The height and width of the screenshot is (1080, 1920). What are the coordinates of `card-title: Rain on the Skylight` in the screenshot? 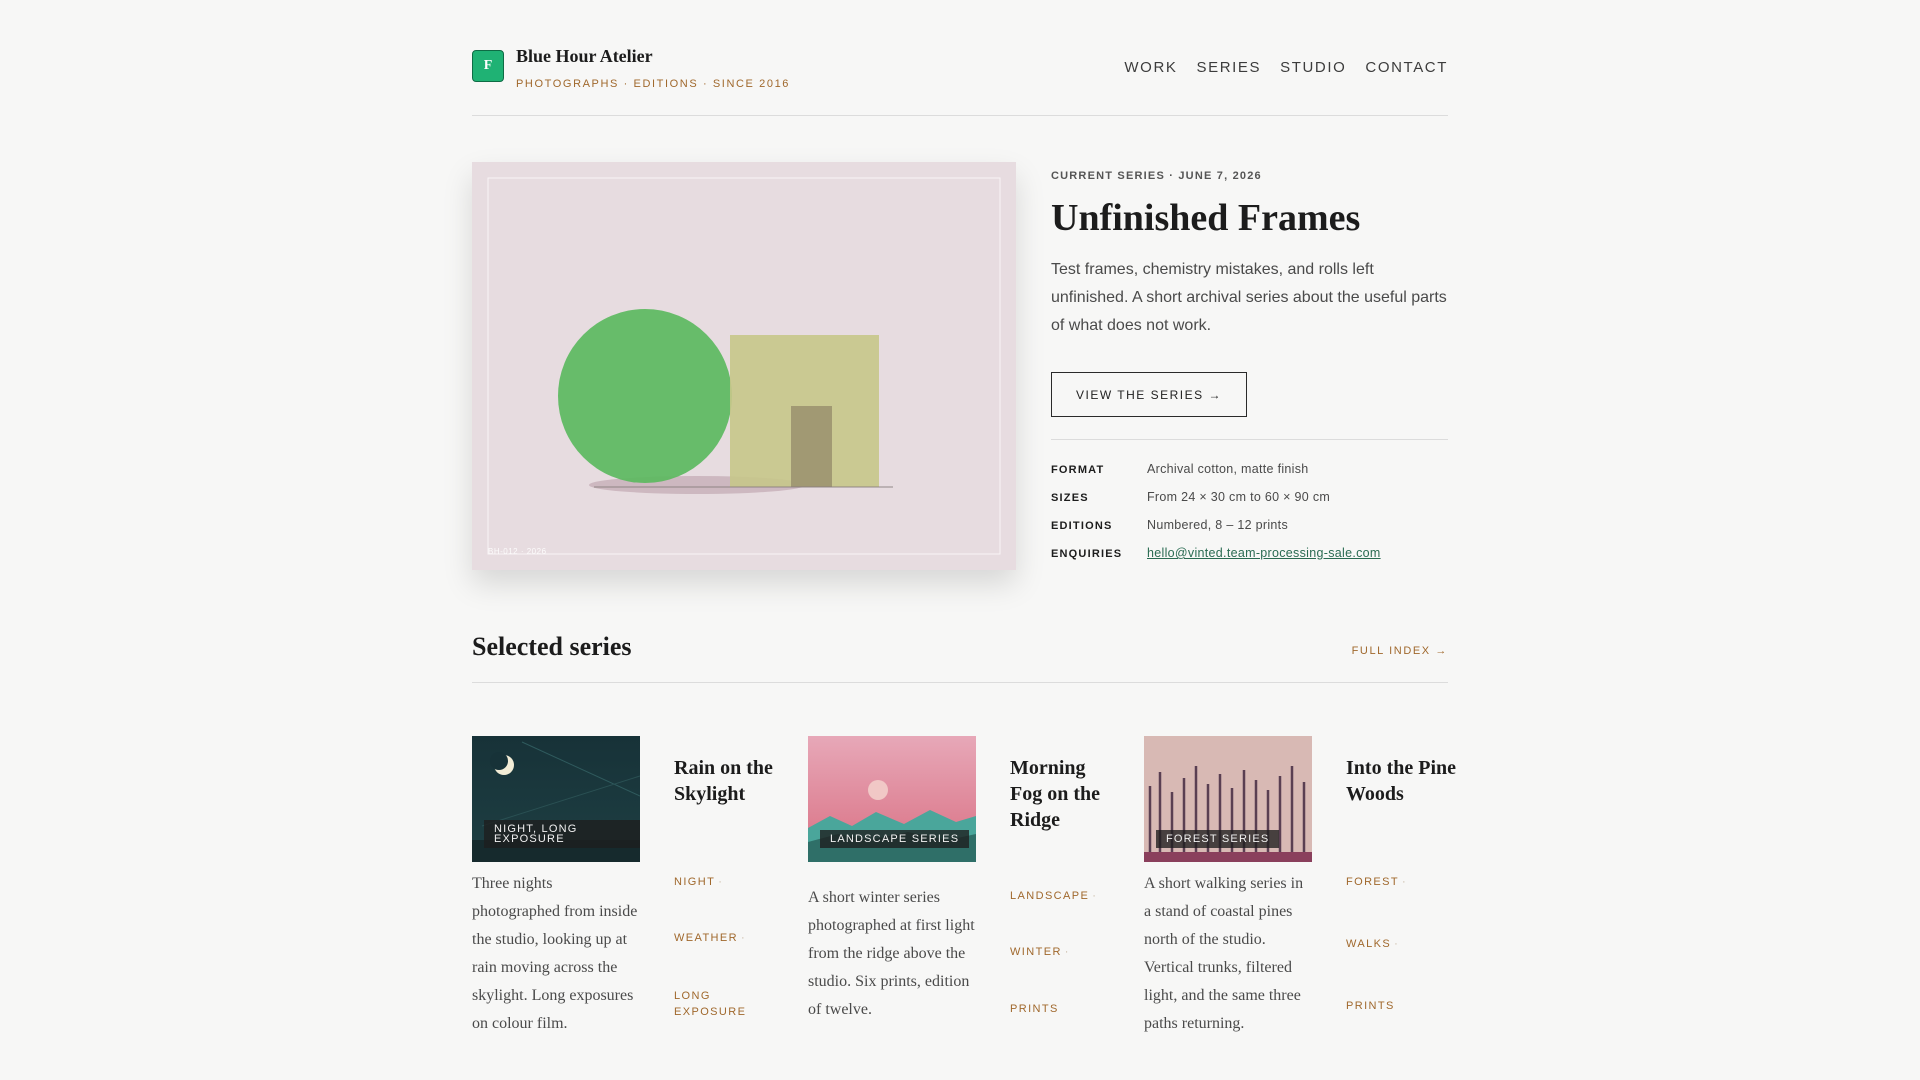 It's located at (729, 781).